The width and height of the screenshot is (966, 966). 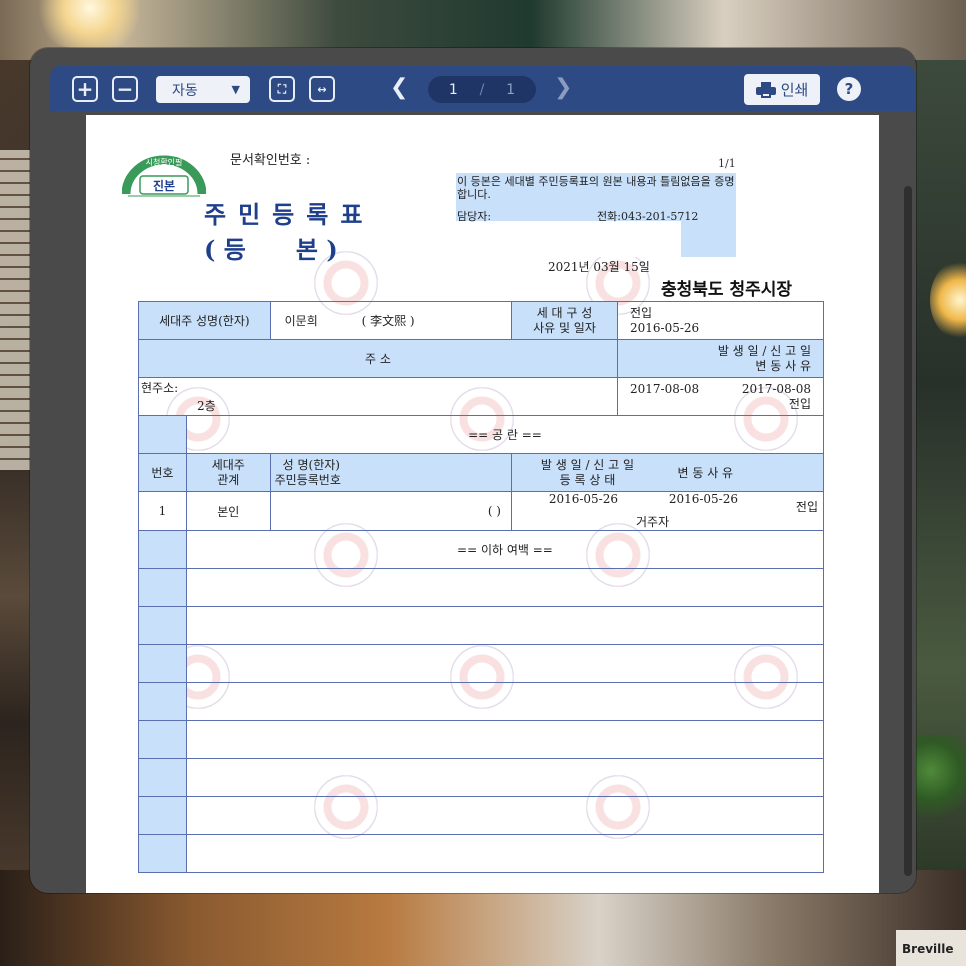 What do you see at coordinates (667, 511) in the screenshot?
I see `member-dates-cell: 2016-05-26 2016-05-26 전입 거주자` at bounding box center [667, 511].